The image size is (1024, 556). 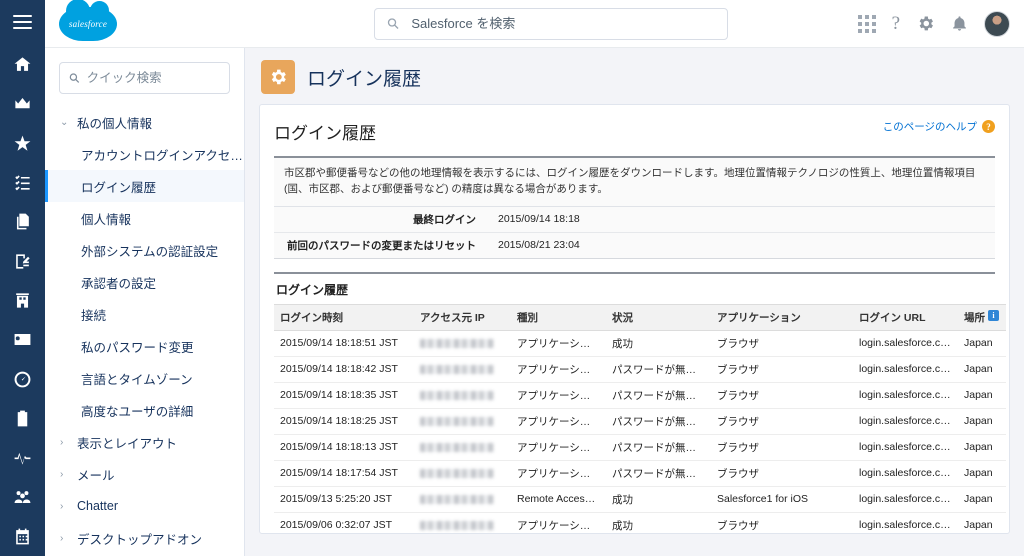 I want to click on help-link-label: このページのヘルプ, so click(x=929, y=127).